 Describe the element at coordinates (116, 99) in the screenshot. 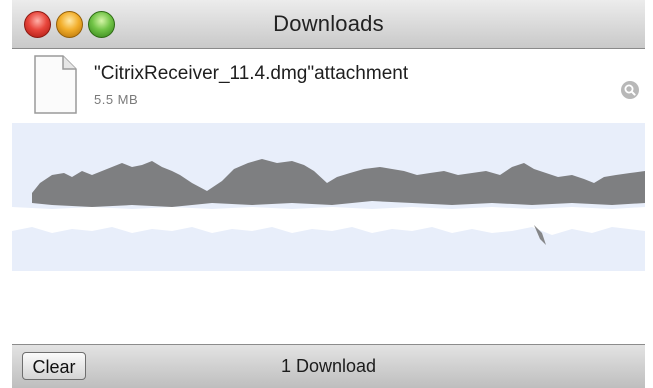

I see `download-size: 5.5 MB` at that location.